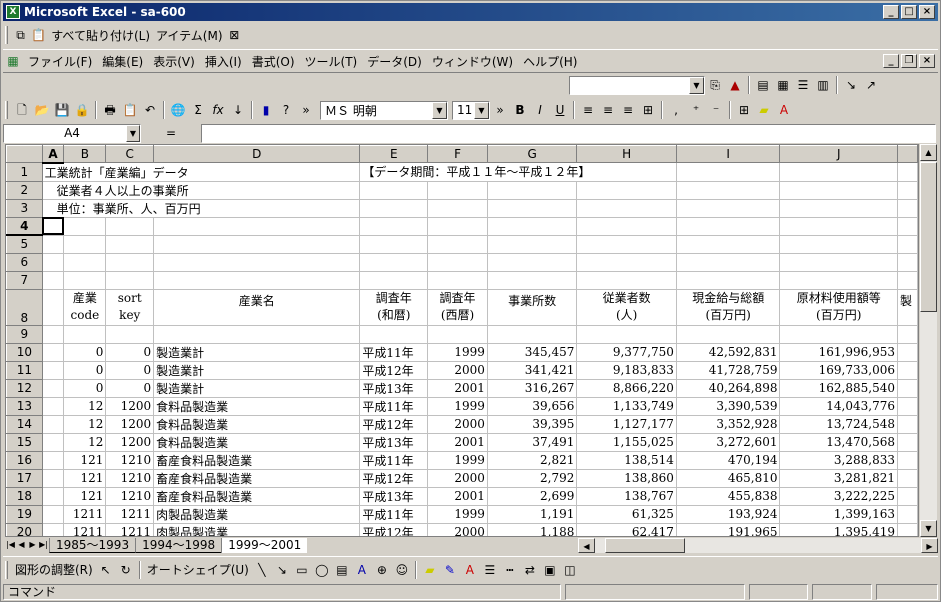 Image resolution: width=941 pixels, height=602 pixels. What do you see at coordinates (22, 110) in the screenshot?
I see `new-file-icon: 🗋` at bounding box center [22, 110].